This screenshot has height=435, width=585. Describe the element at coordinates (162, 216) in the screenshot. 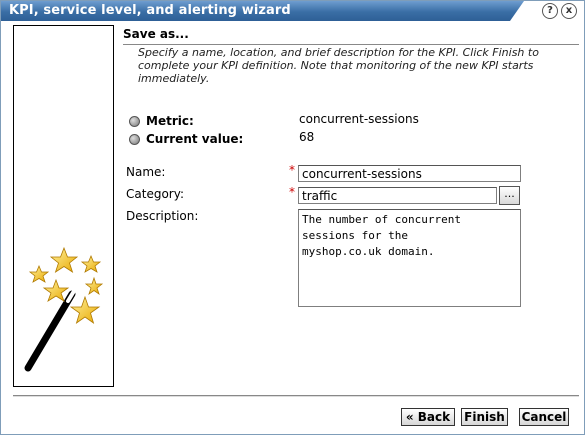

I see `description-label: Description:` at that location.